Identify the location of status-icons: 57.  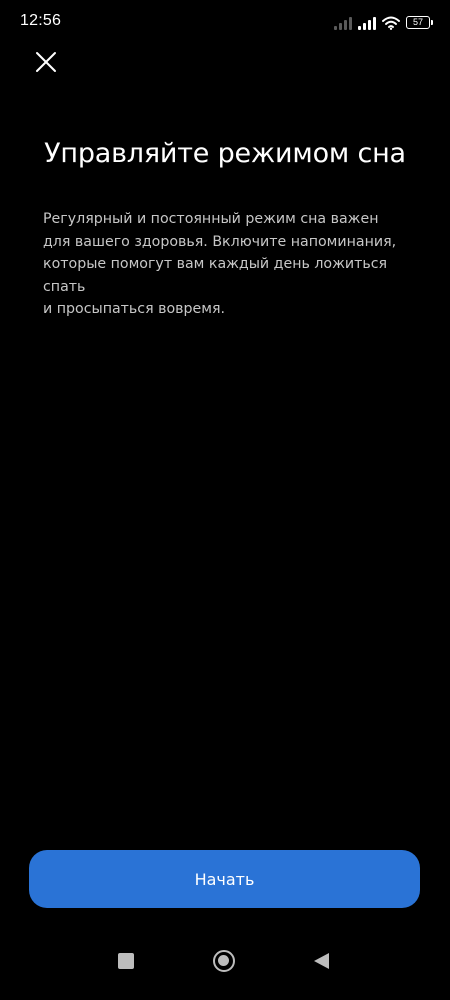
(383, 22).